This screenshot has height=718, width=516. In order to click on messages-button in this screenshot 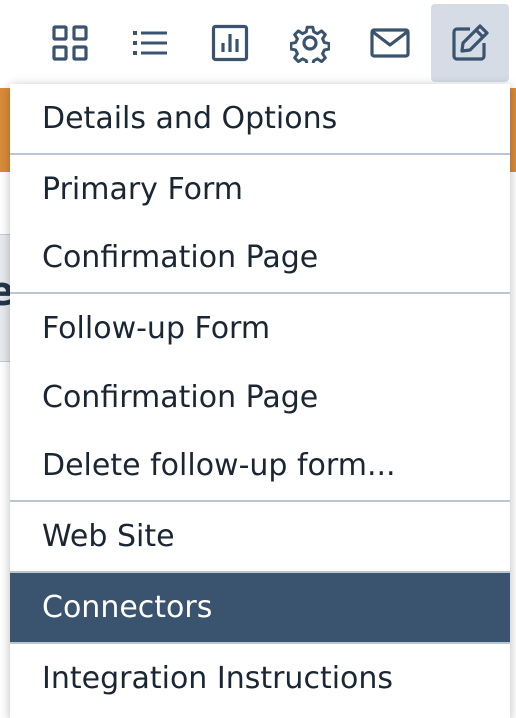, I will do `click(390, 43)`.